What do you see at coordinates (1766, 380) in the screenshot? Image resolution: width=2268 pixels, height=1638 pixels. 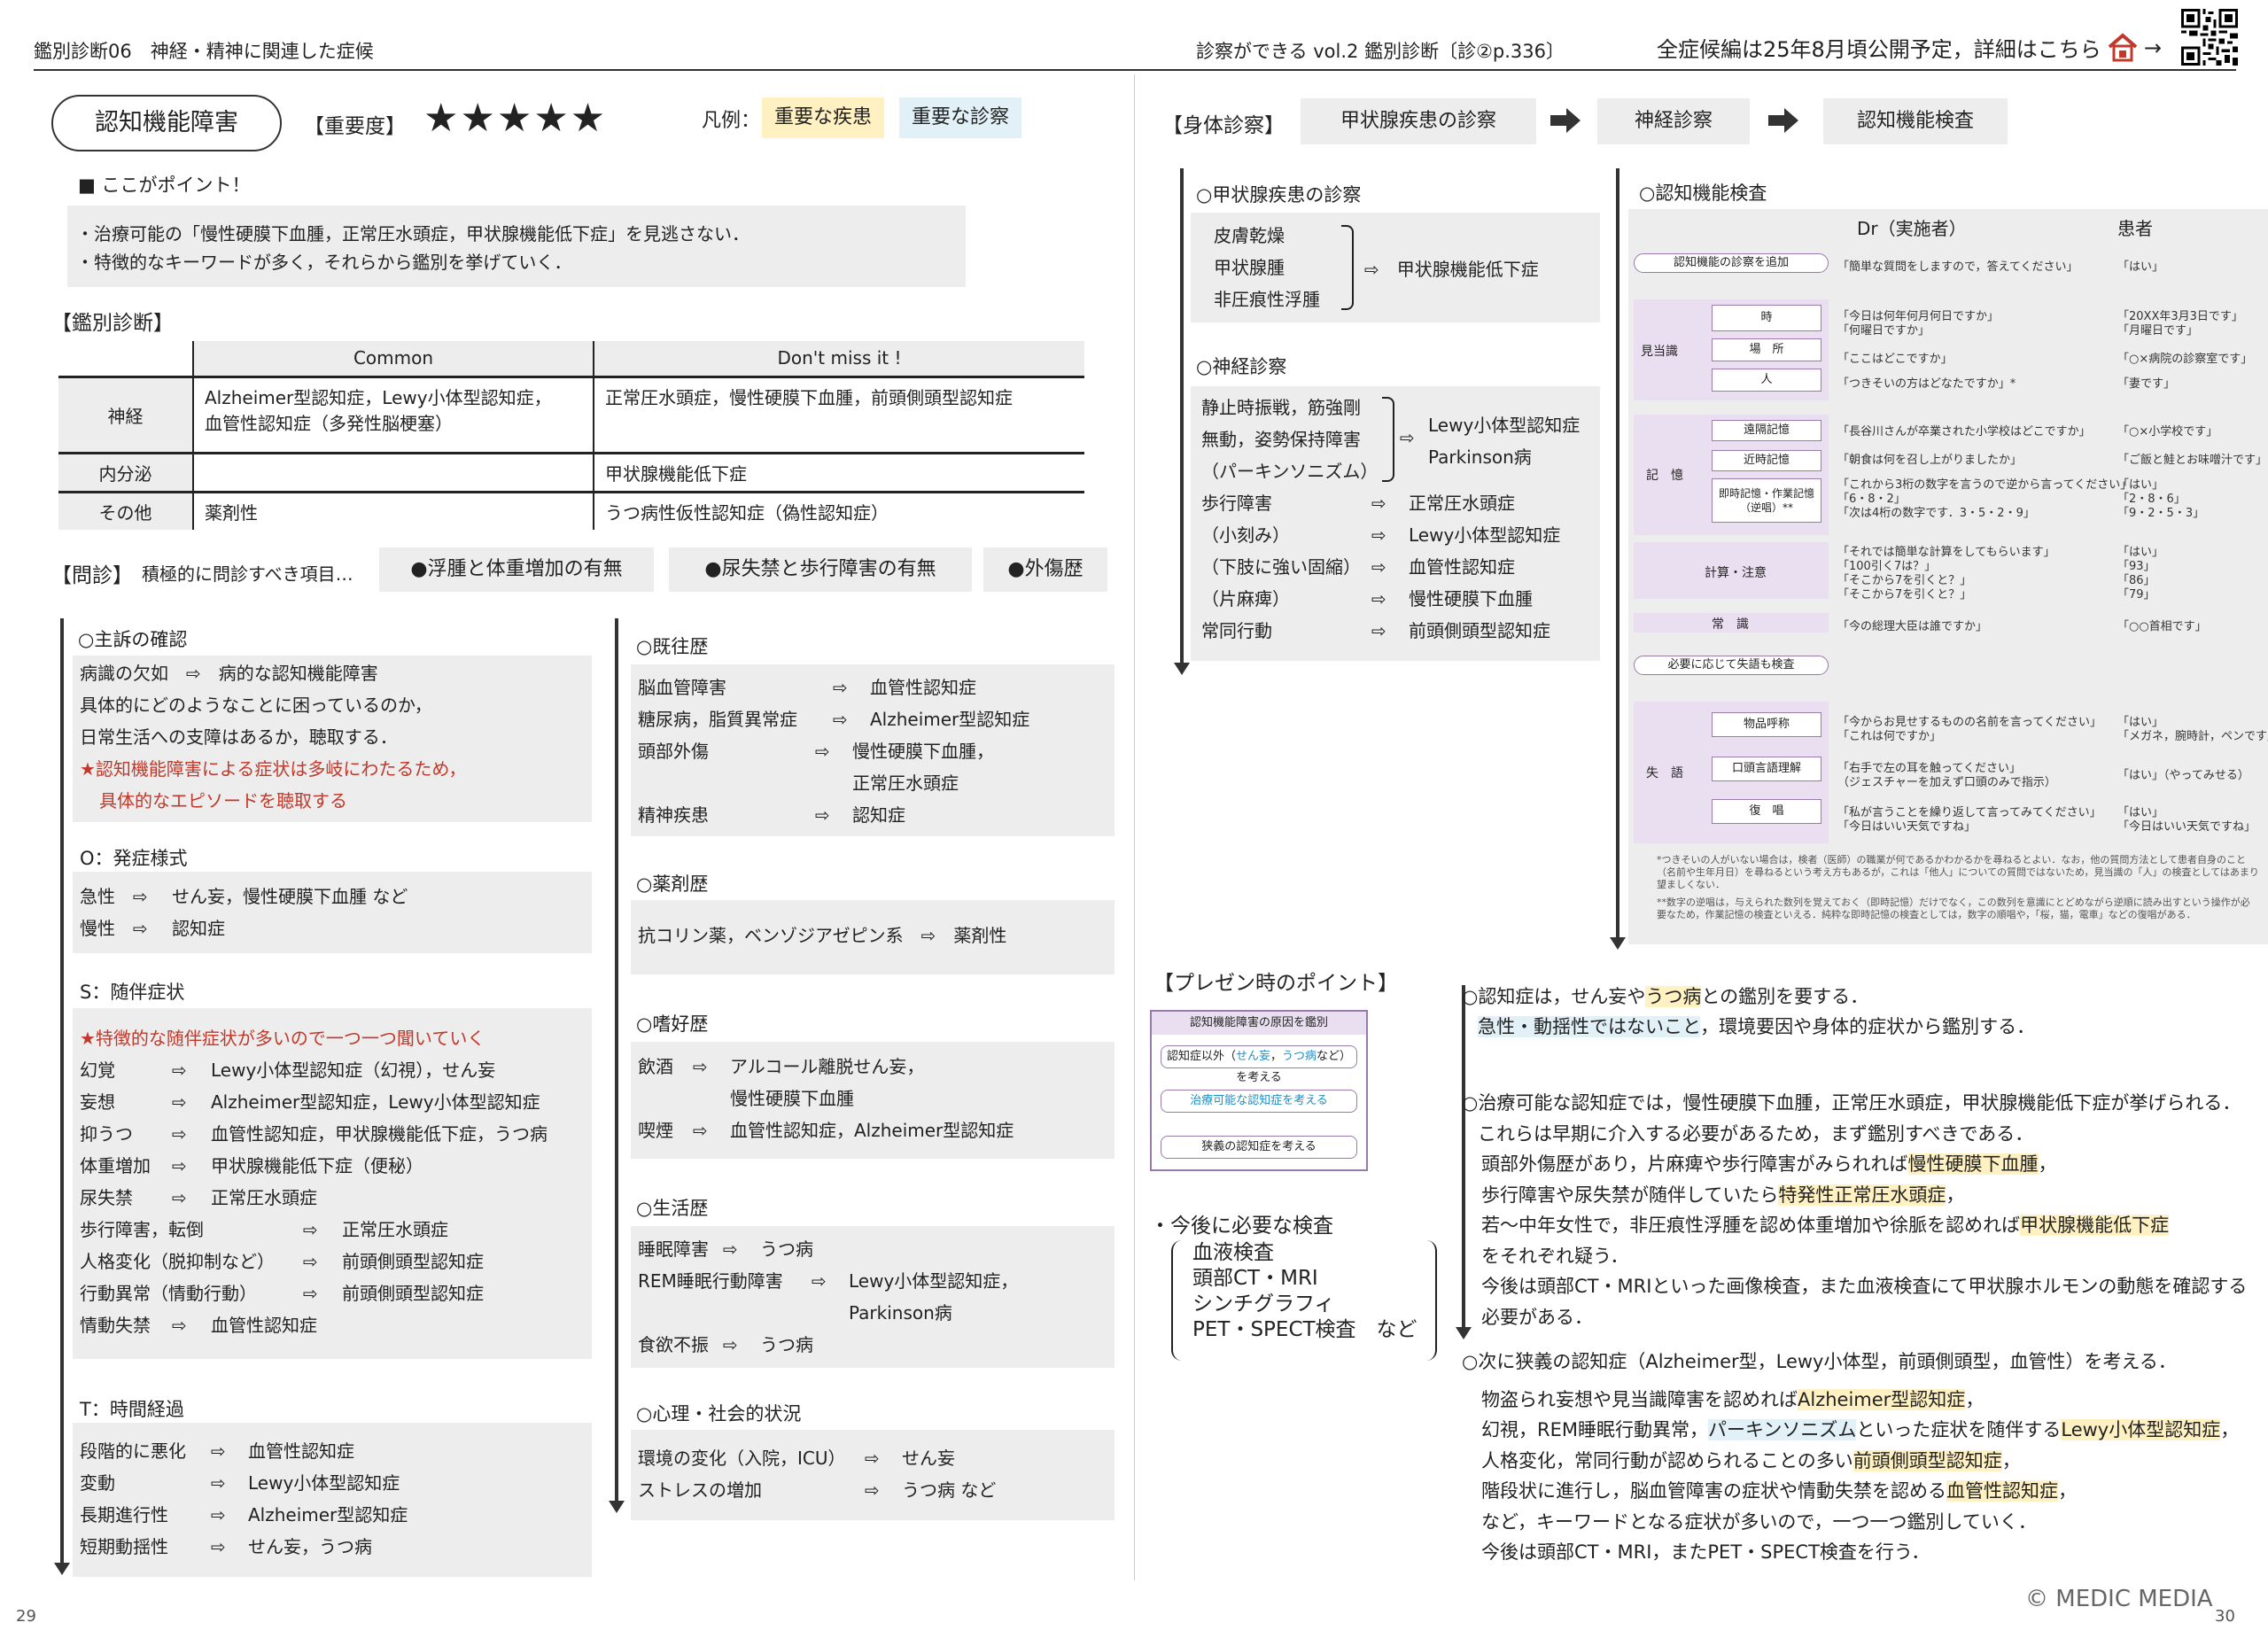 I see `cog-orient-item: 人` at bounding box center [1766, 380].